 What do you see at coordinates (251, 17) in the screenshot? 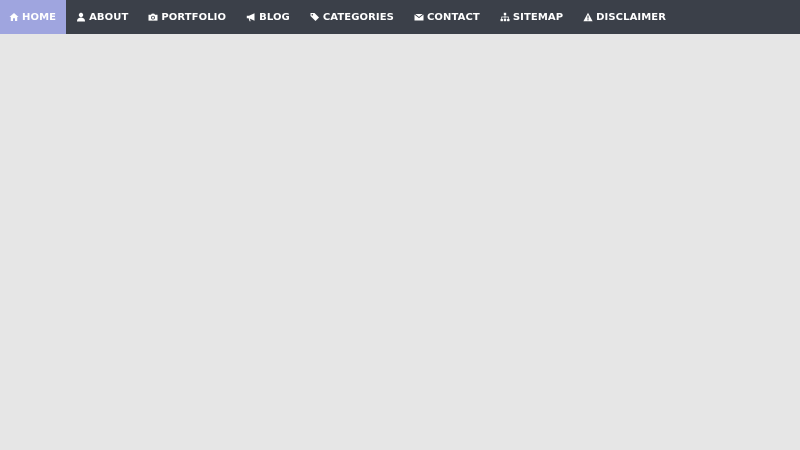
I see `bullhorn-icon` at bounding box center [251, 17].